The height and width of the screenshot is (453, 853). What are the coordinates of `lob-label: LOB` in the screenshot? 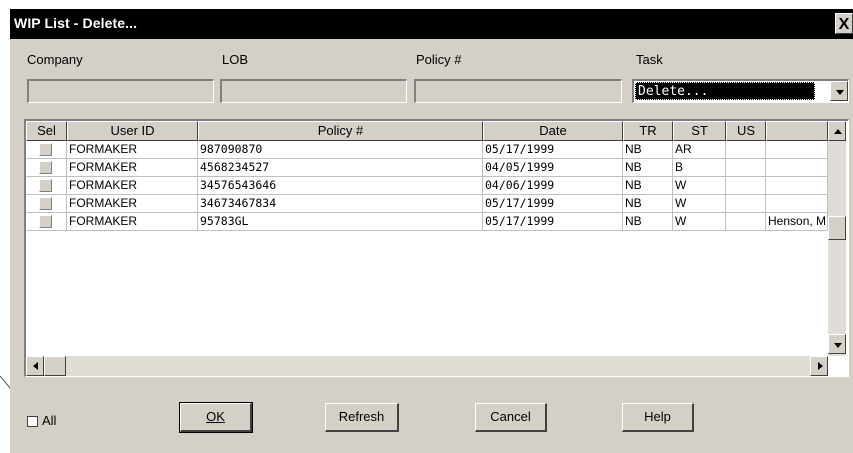 It's located at (235, 59).